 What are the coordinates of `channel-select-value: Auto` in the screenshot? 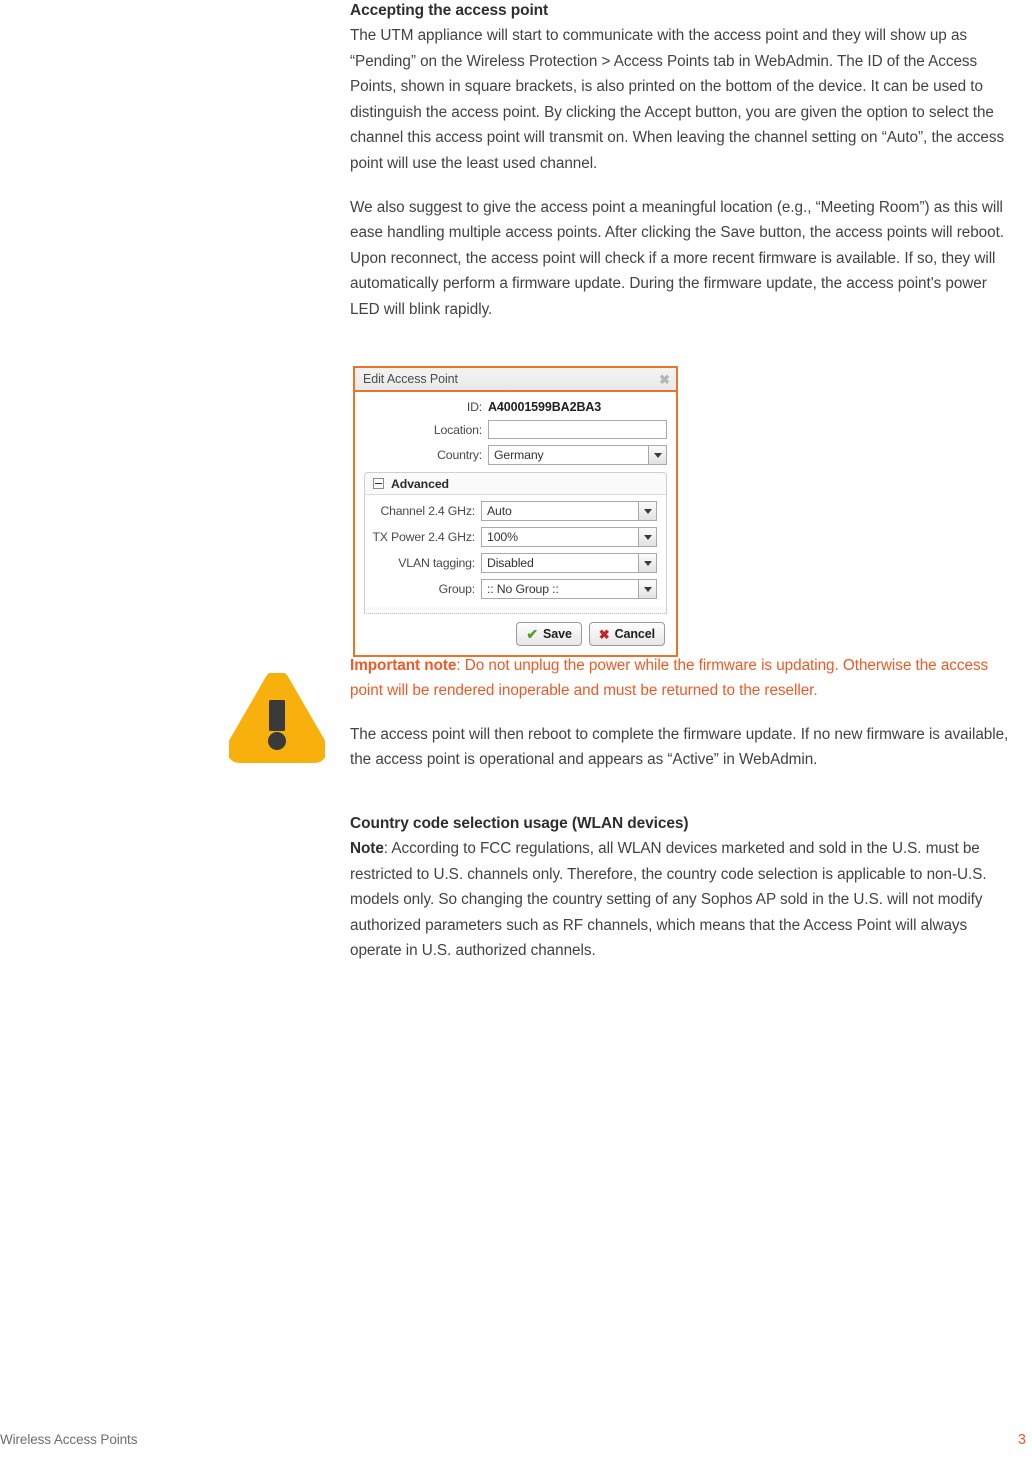 It's located at (499, 511).